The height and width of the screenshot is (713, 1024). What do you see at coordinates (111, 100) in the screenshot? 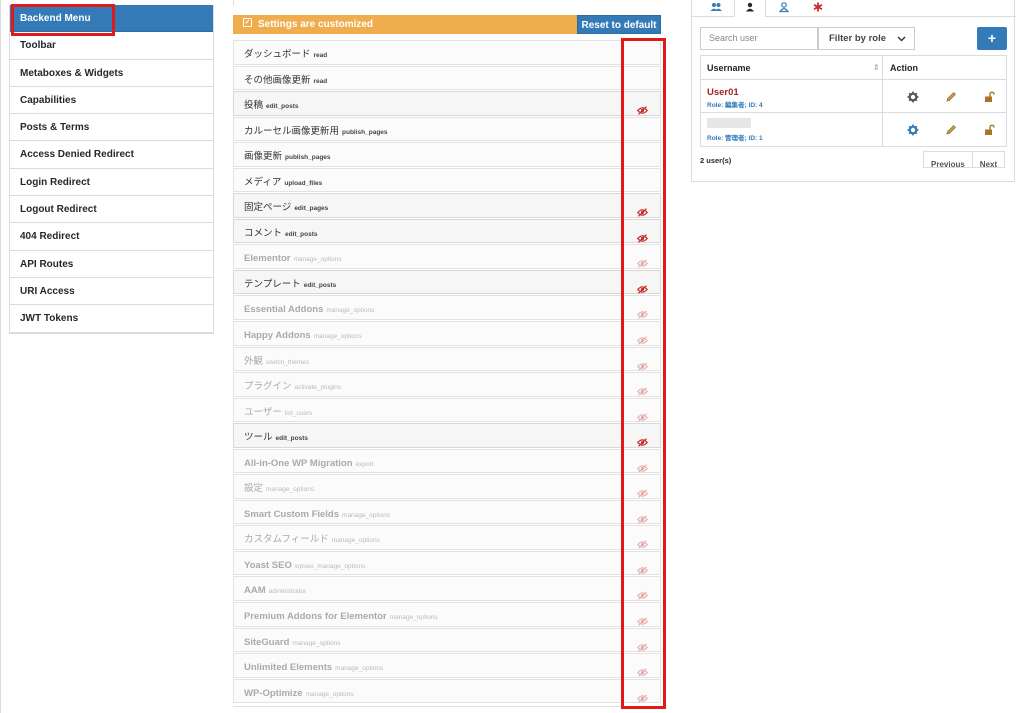
I see `sidebar-item-3: Capabilities` at bounding box center [111, 100].